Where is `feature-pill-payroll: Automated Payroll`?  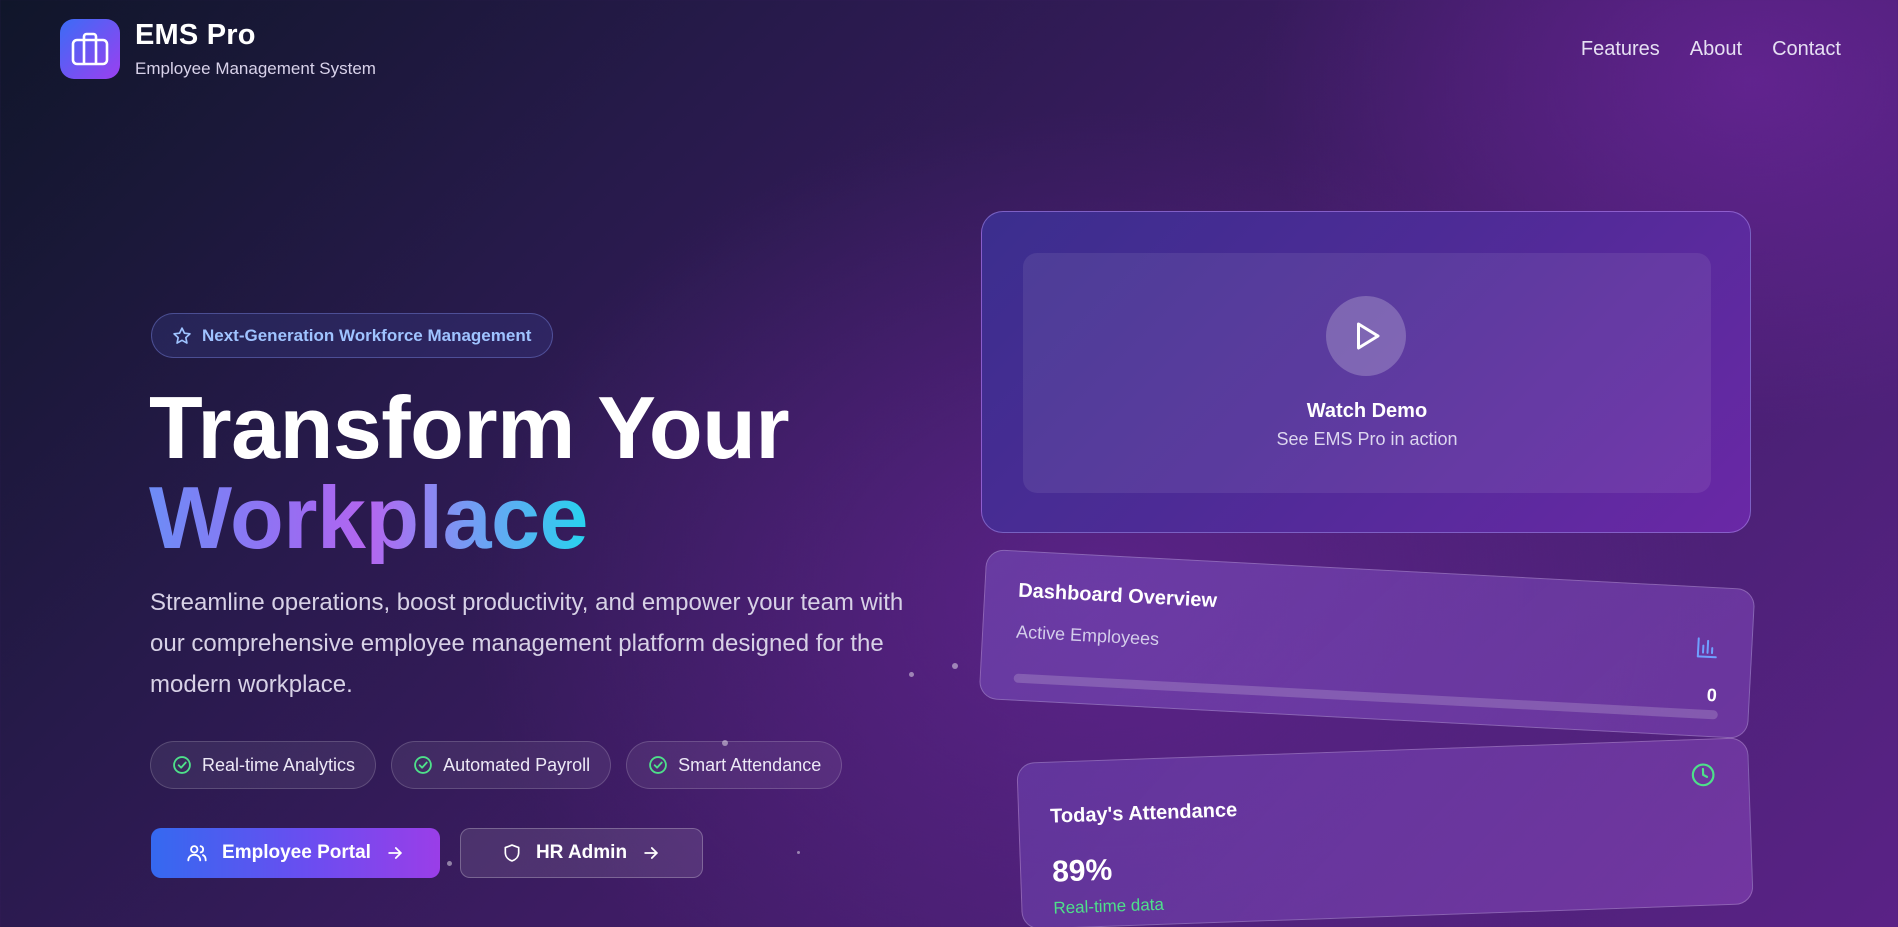
feature-pill-payroll: Automated Payroll is located at coordinates (501, 765).